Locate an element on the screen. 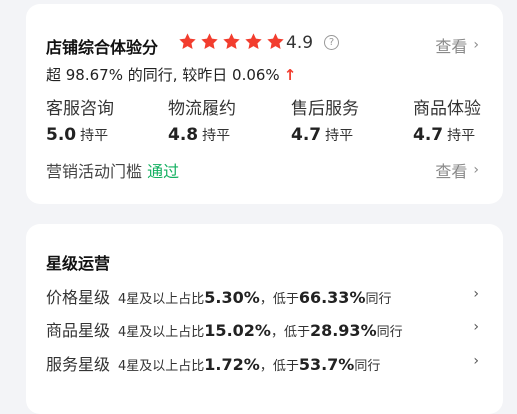  threshold-view-link: 查看 › is located at coordinates (457, 170).